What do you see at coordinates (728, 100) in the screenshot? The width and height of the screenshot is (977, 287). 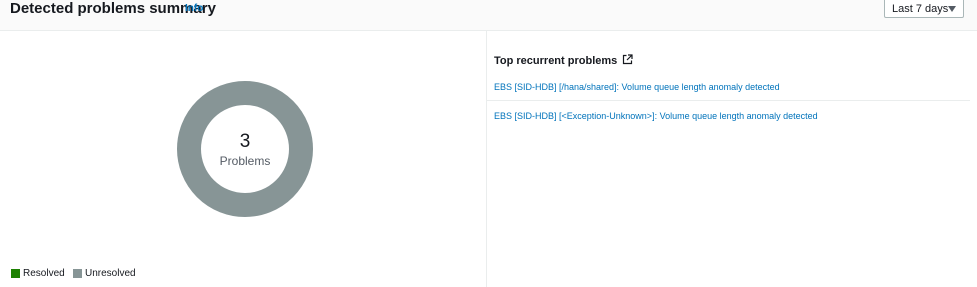 I see `row-divider` at bounding box center [728, 100].